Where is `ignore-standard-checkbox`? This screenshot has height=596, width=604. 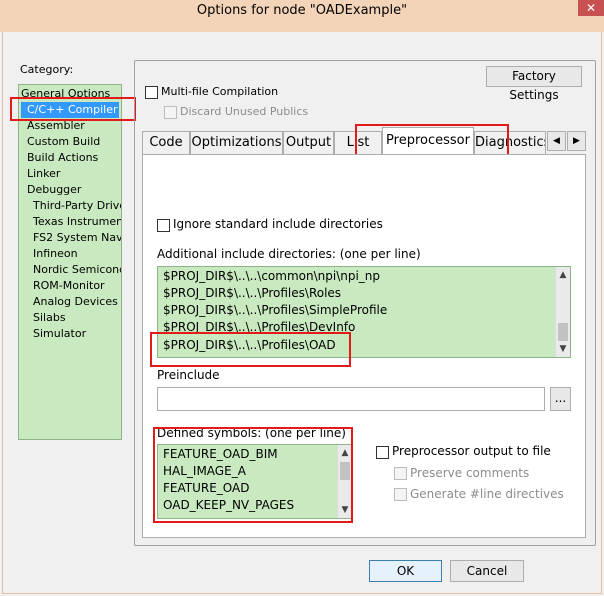
ignore-standard-checkbox is located at coordinates (163, 225).